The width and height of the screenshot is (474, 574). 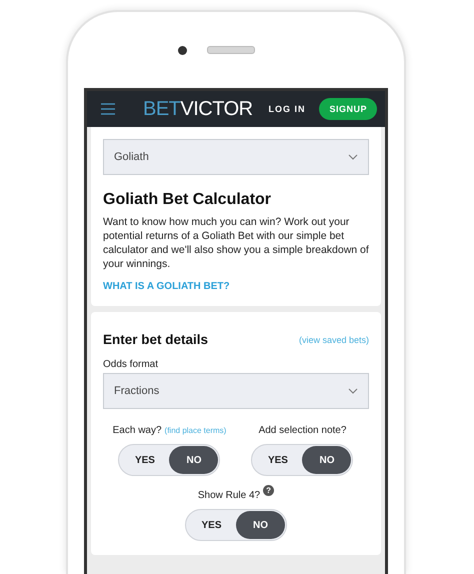 I want to click on logo: BETVICTOR, so click(x=205, y=109).